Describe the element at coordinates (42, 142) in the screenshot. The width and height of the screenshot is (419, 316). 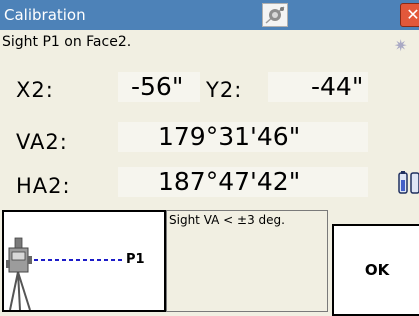
I see `va2-label: VA2:` at that location.